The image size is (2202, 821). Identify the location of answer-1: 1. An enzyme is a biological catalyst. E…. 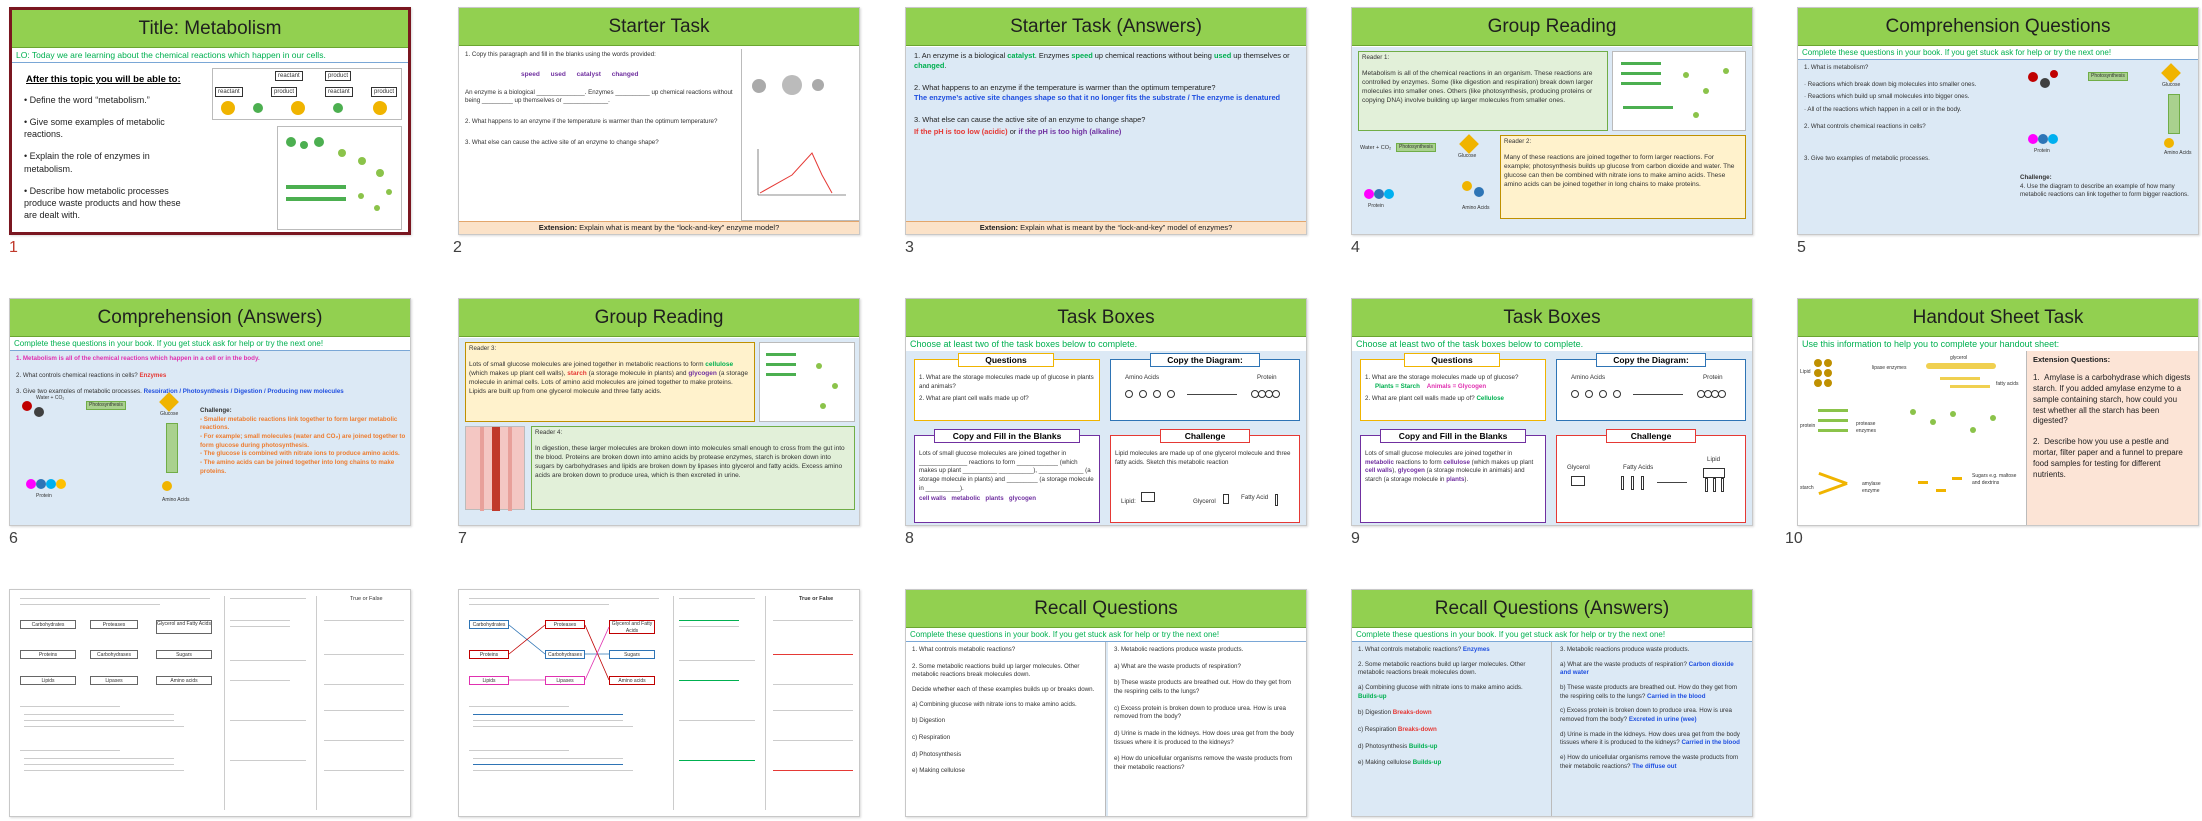
(1102, 60).